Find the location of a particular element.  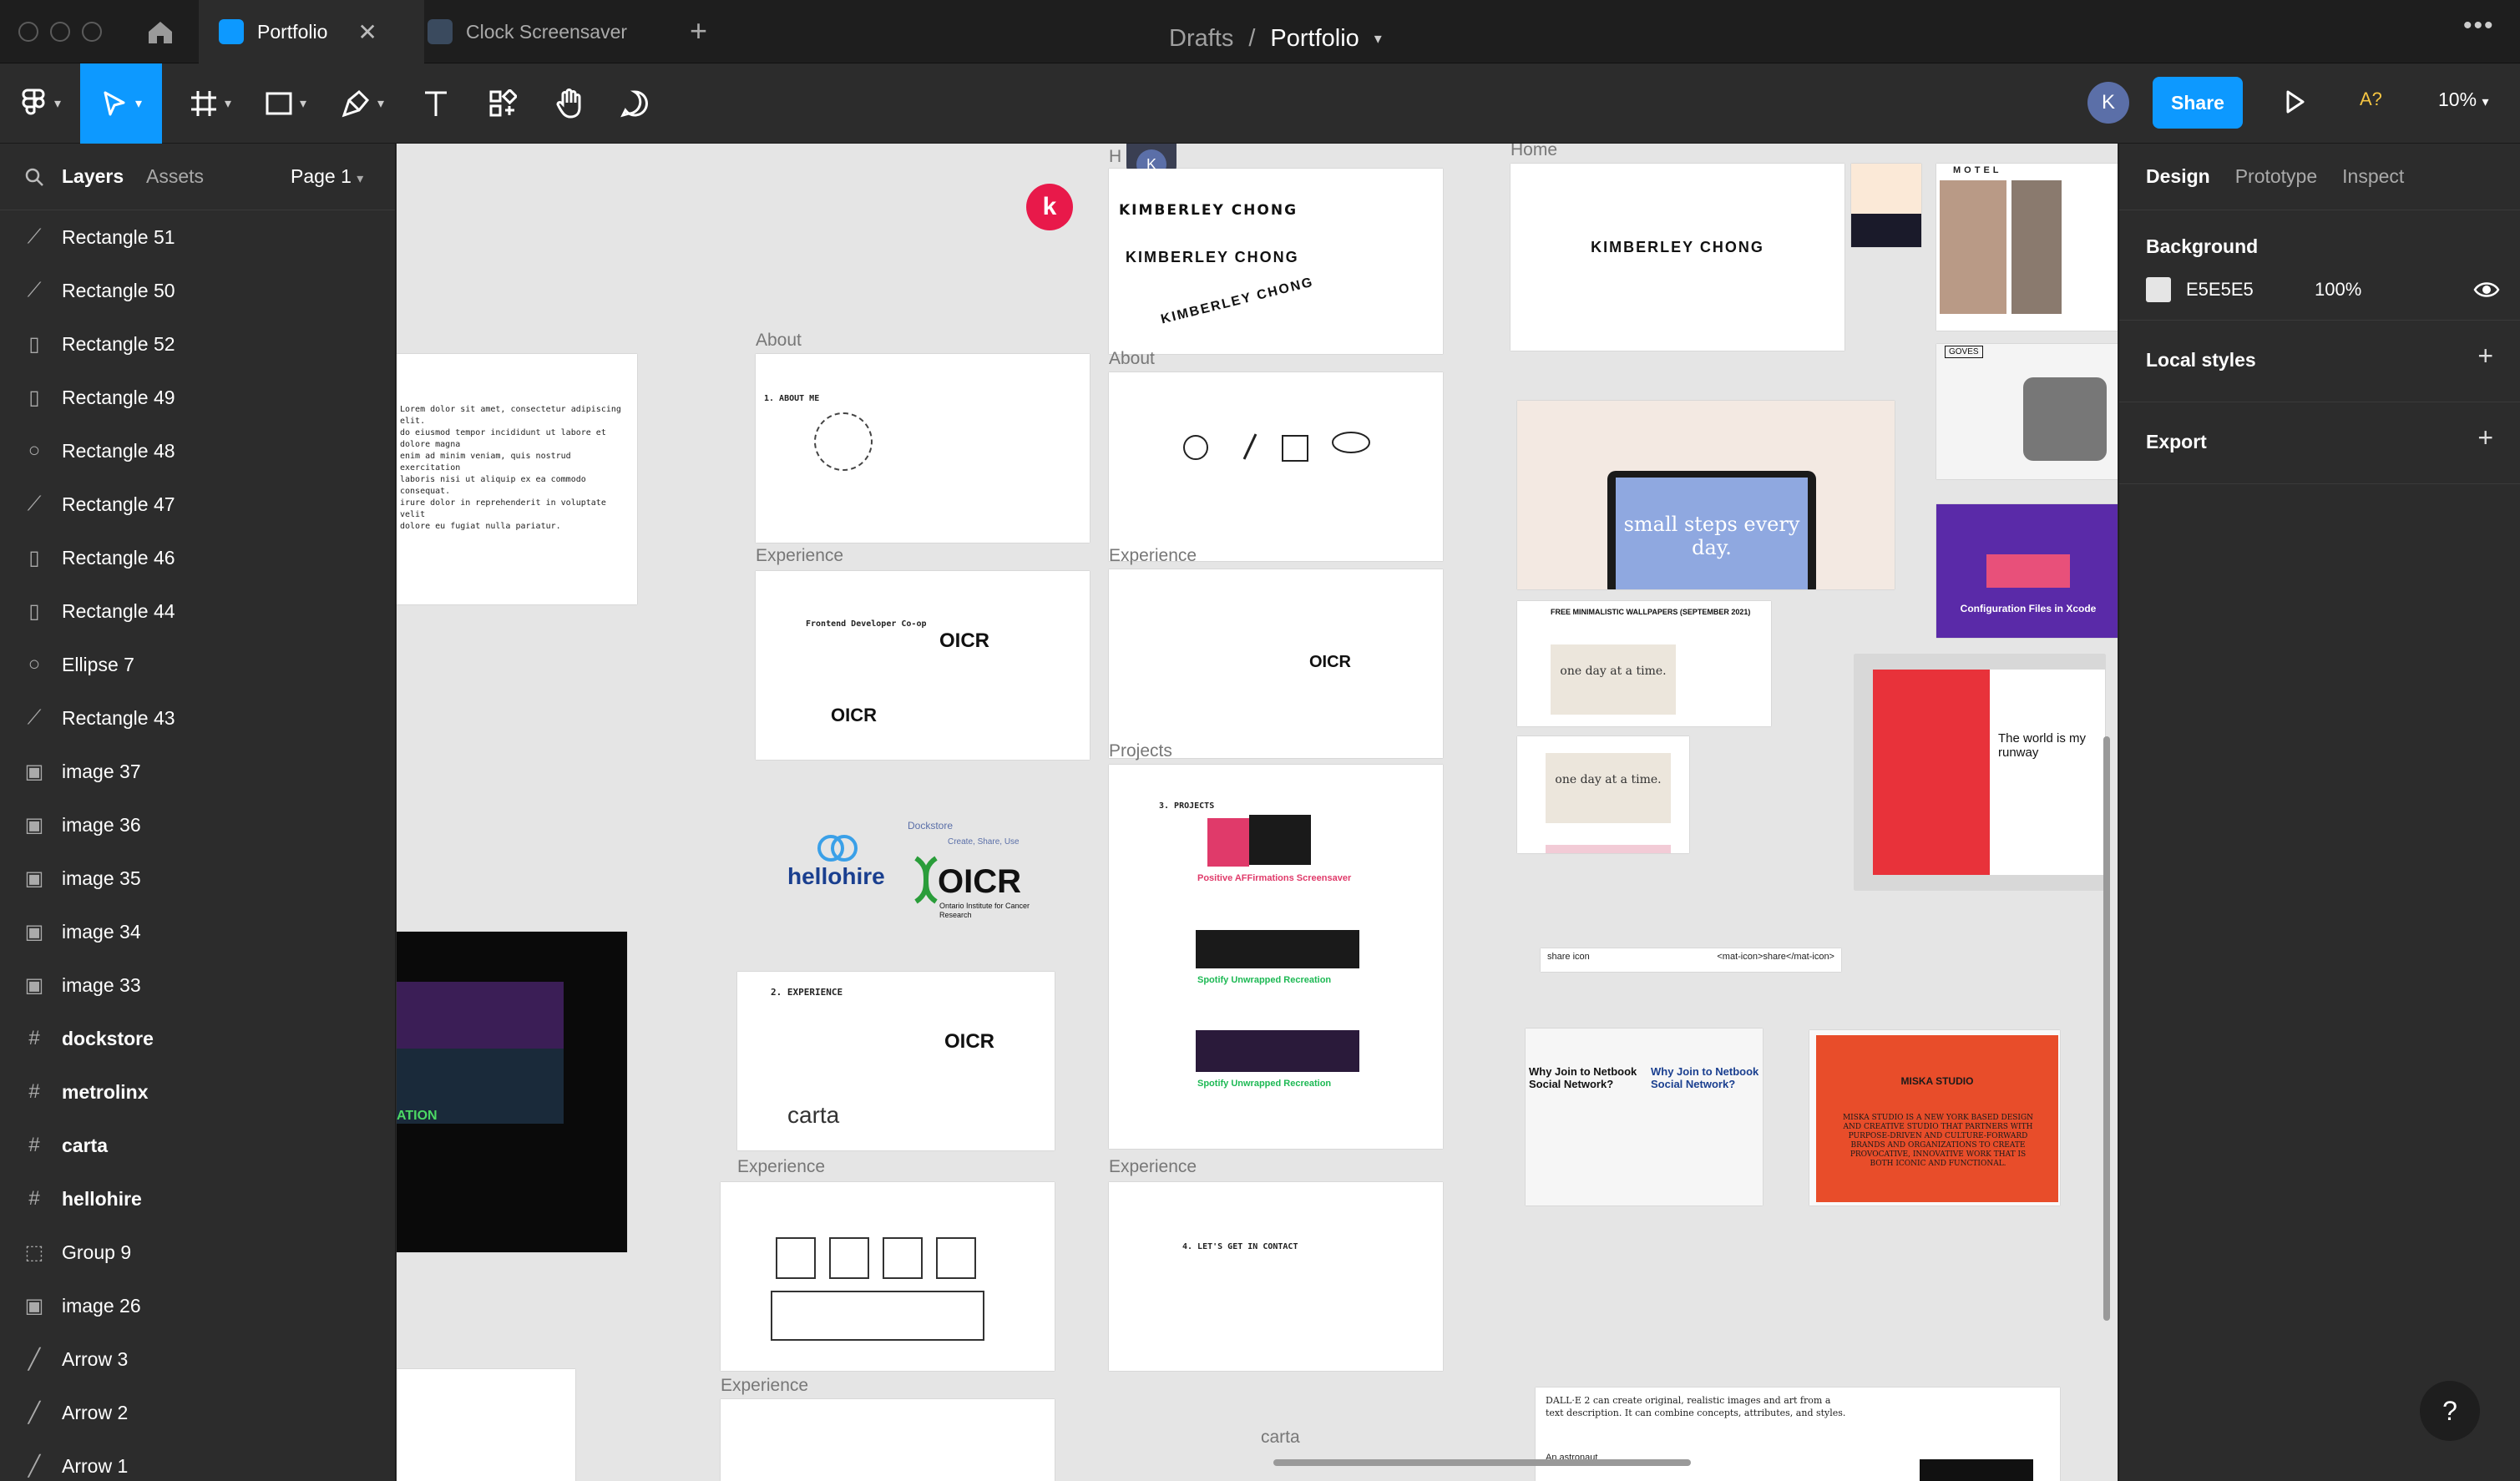

home-icon is located at coordinates (160, 31).